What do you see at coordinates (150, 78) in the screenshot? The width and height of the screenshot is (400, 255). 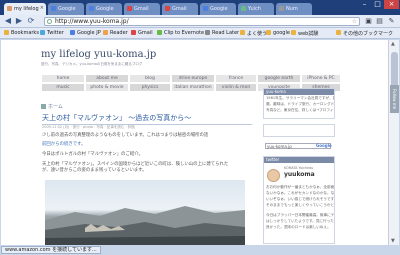 I see `nav-blog: blog` at bounding box center [150, 78].